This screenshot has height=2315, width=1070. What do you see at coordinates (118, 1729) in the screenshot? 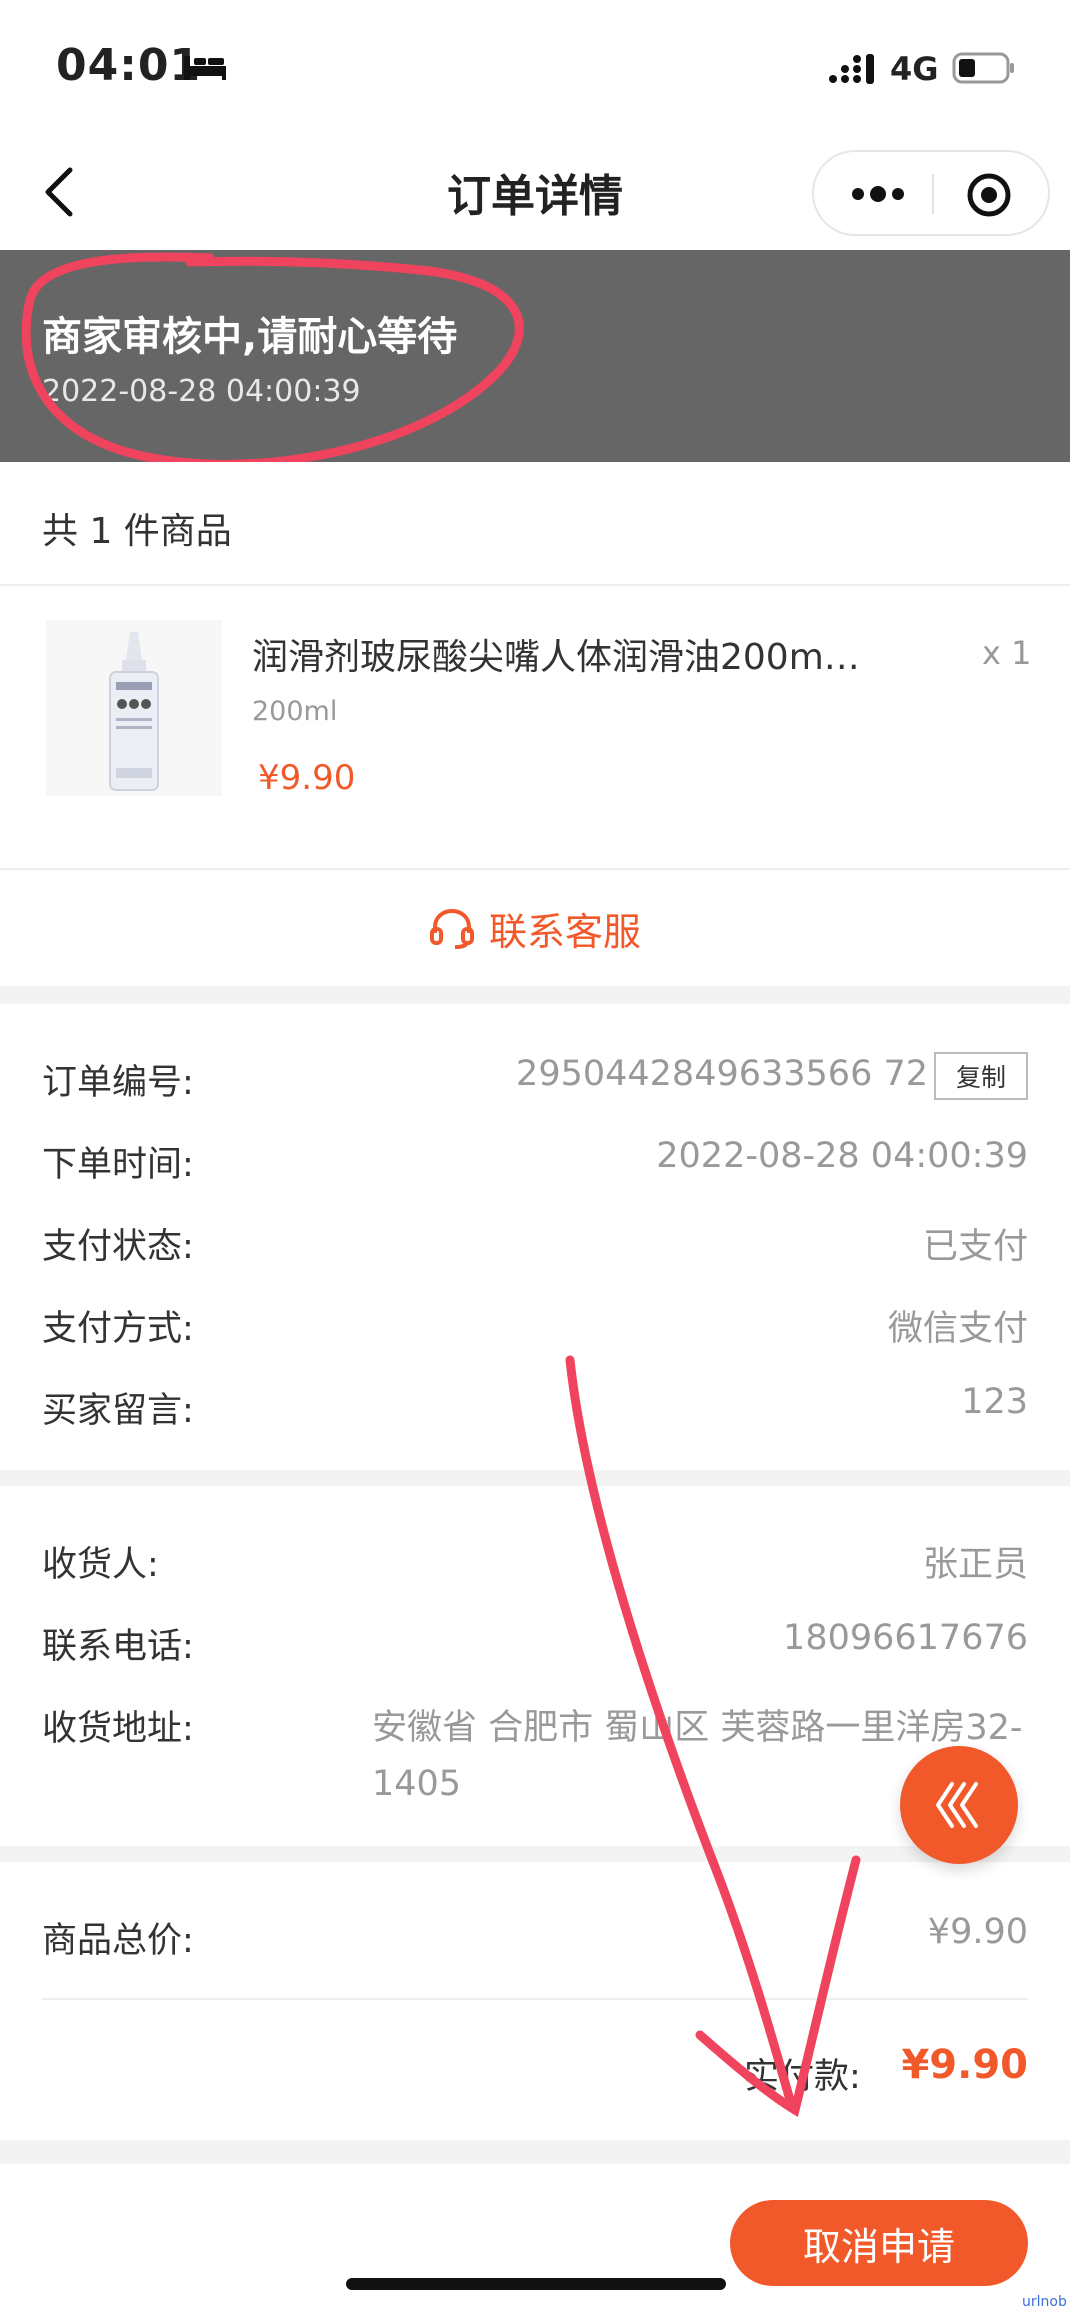
I see `receiver-address-label: 收货地址:` at bounding box center [118, 1729].